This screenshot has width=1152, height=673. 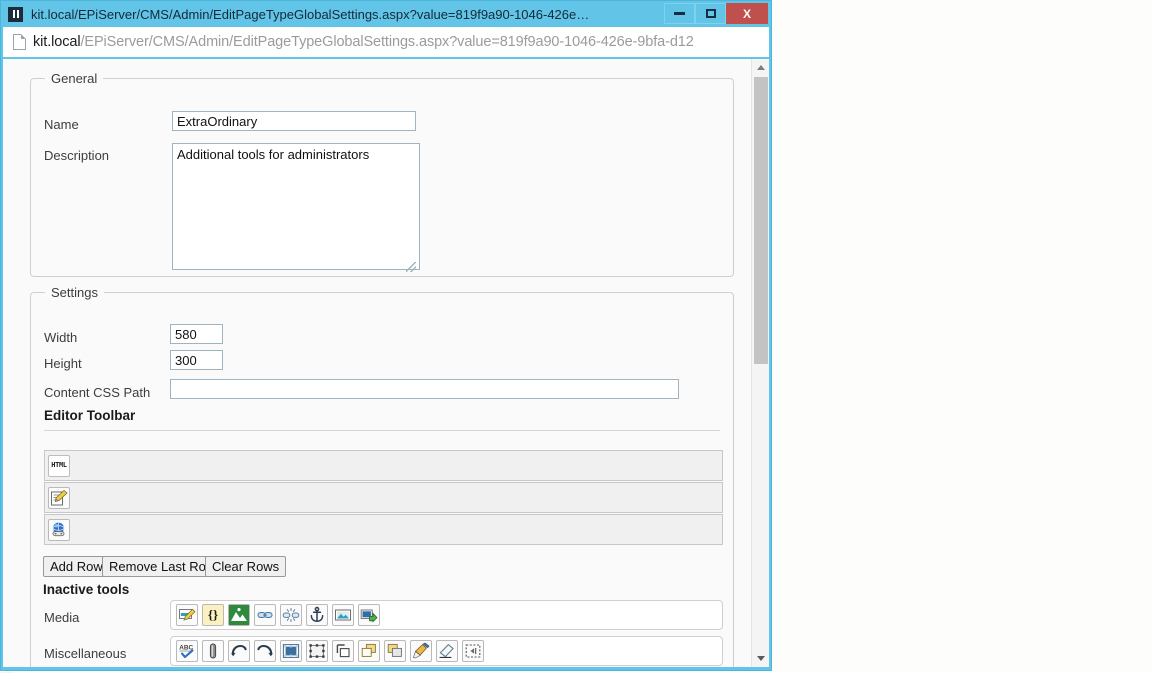 I want to click on window-controls: X, so click(x=716, y=13).